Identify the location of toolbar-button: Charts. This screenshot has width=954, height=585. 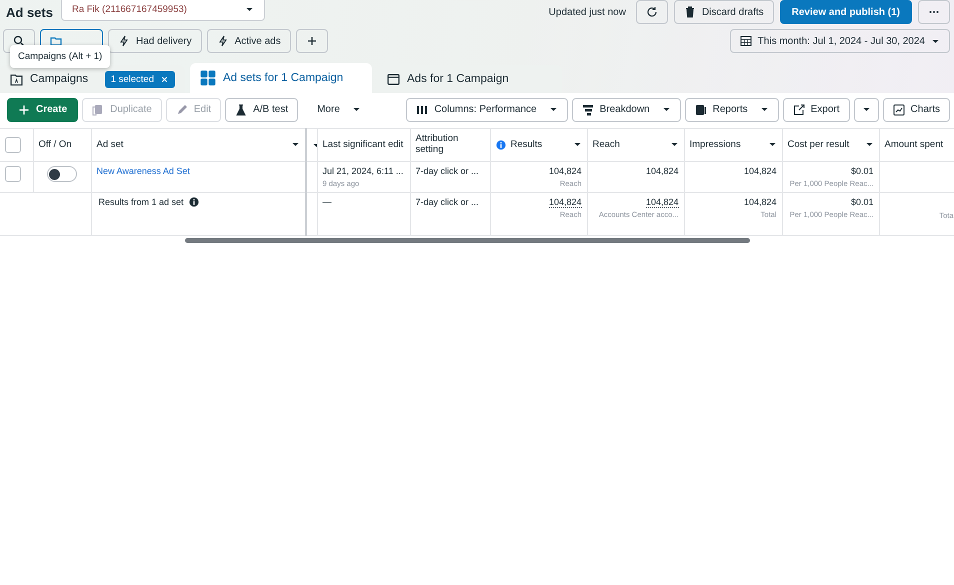
(916, 110).